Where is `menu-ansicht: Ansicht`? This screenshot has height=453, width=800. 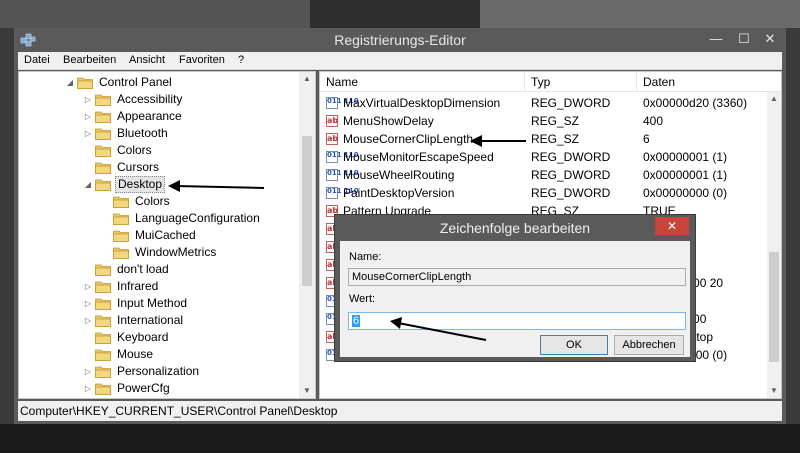 menu-ansicht: Ansicht is located at coordinates (147, 60).